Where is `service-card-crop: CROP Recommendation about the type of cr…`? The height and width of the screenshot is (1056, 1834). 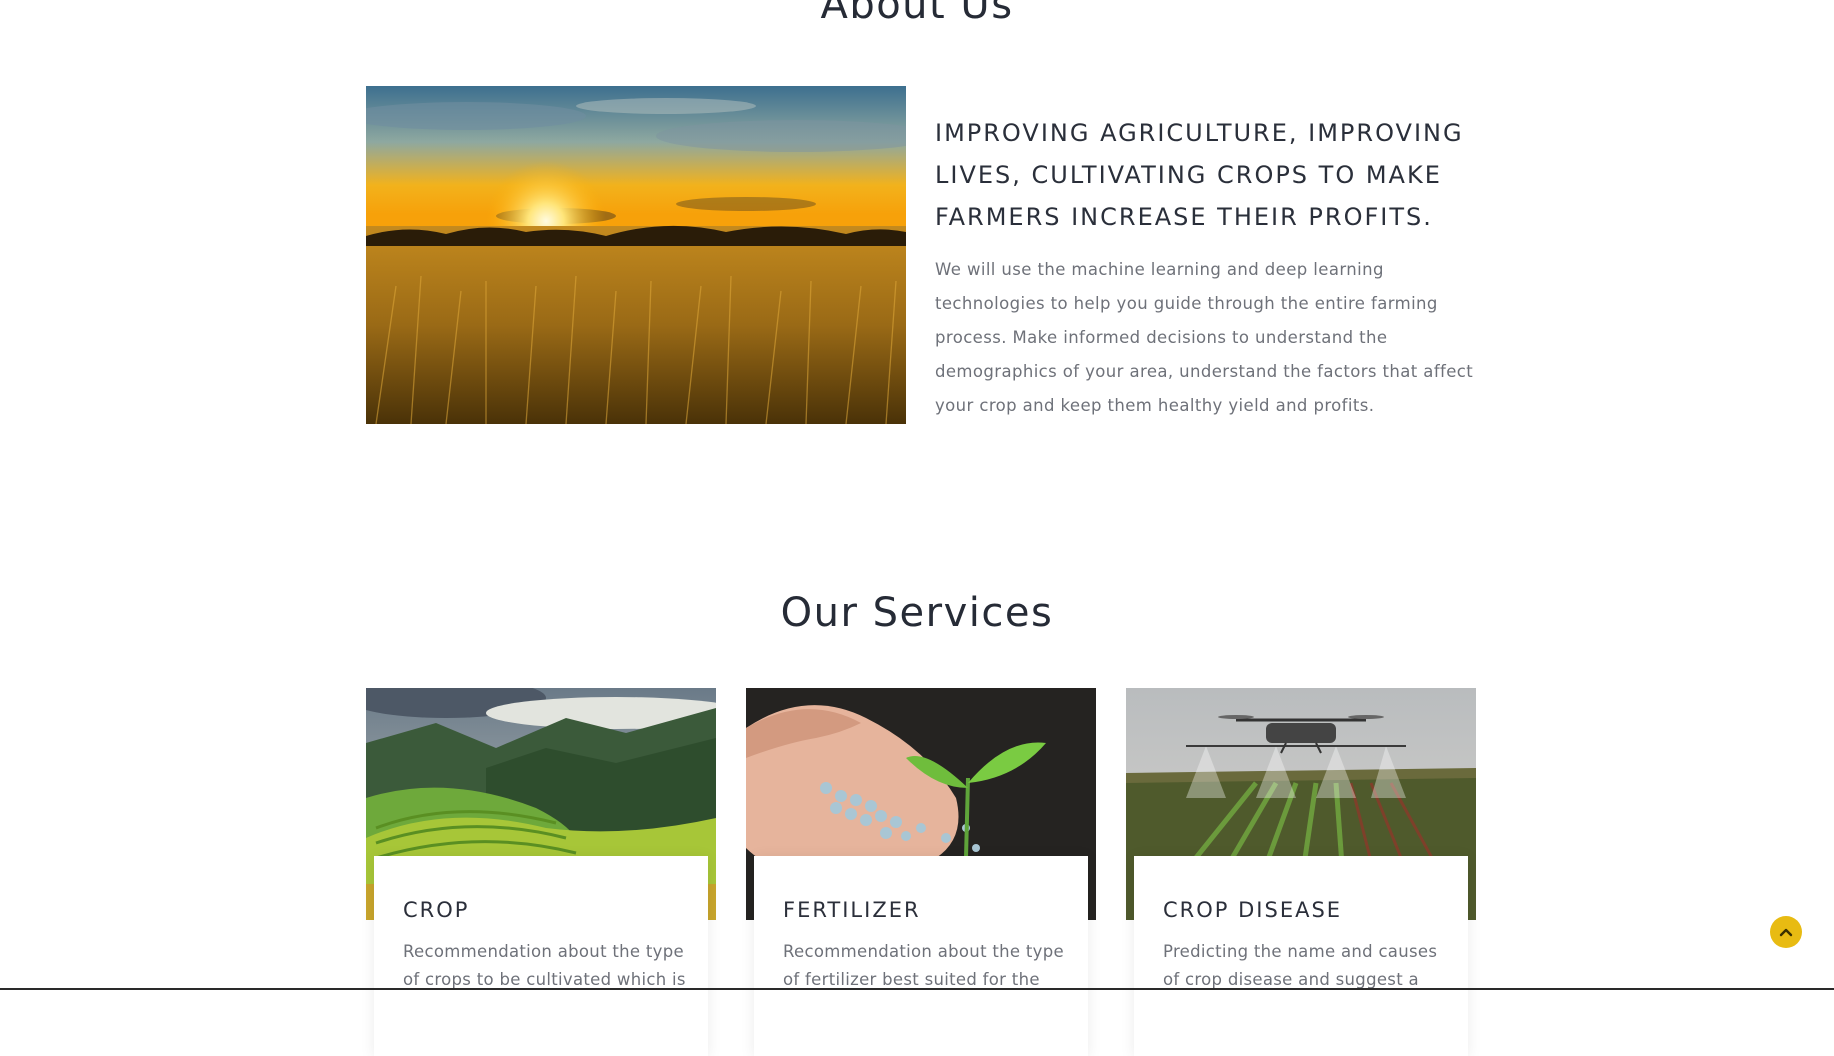 service-card-crop: CROP Recommendation about the type of cr… is located at coordinates (541, 872).